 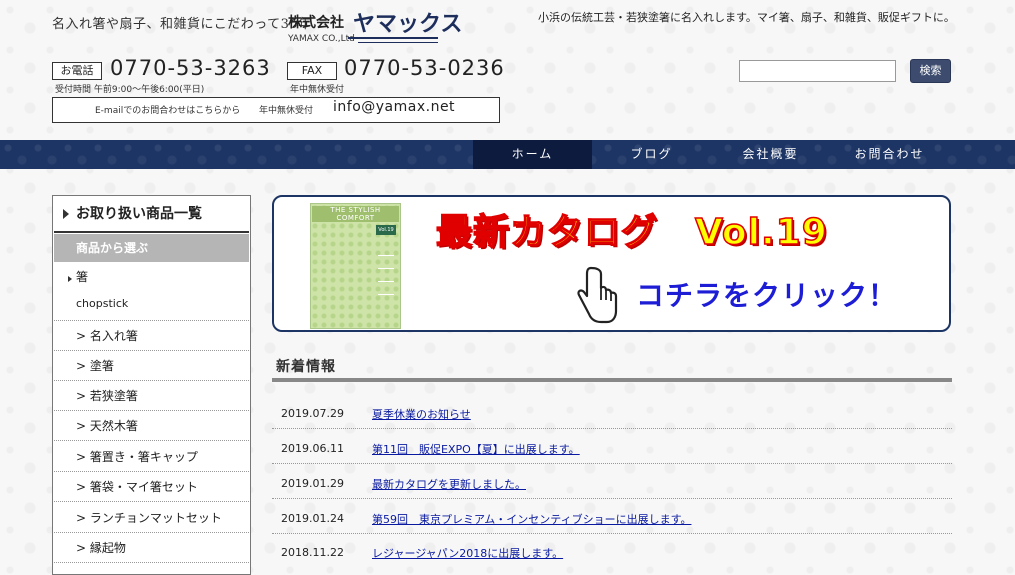 I want to click on news-heading: 新着情報, so click(x=306, y=367).